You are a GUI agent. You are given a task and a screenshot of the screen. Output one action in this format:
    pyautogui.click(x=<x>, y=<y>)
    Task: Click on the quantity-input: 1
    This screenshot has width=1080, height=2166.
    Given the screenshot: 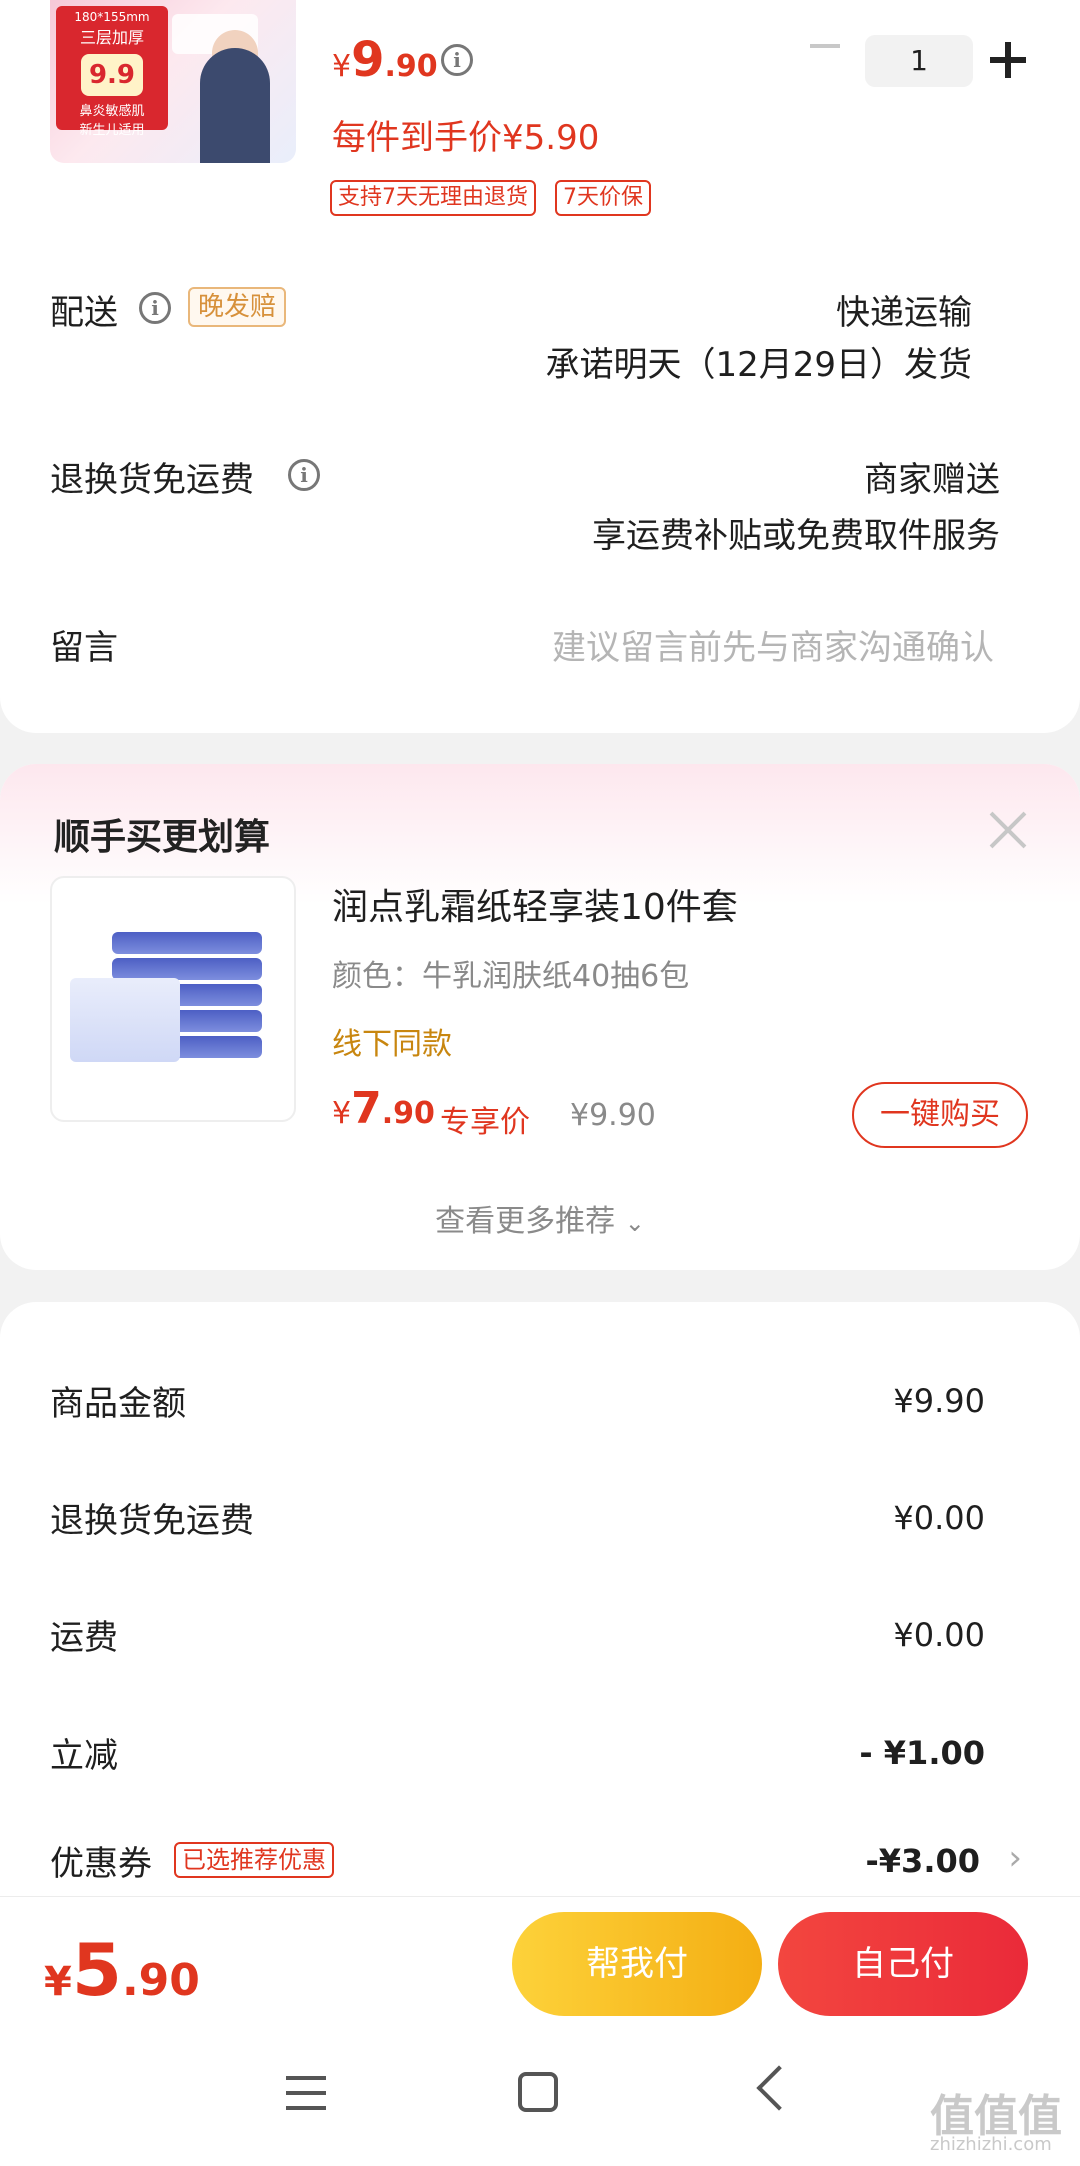 What is the action you would take?
    pyautogui.click(x=919, y=61)
    